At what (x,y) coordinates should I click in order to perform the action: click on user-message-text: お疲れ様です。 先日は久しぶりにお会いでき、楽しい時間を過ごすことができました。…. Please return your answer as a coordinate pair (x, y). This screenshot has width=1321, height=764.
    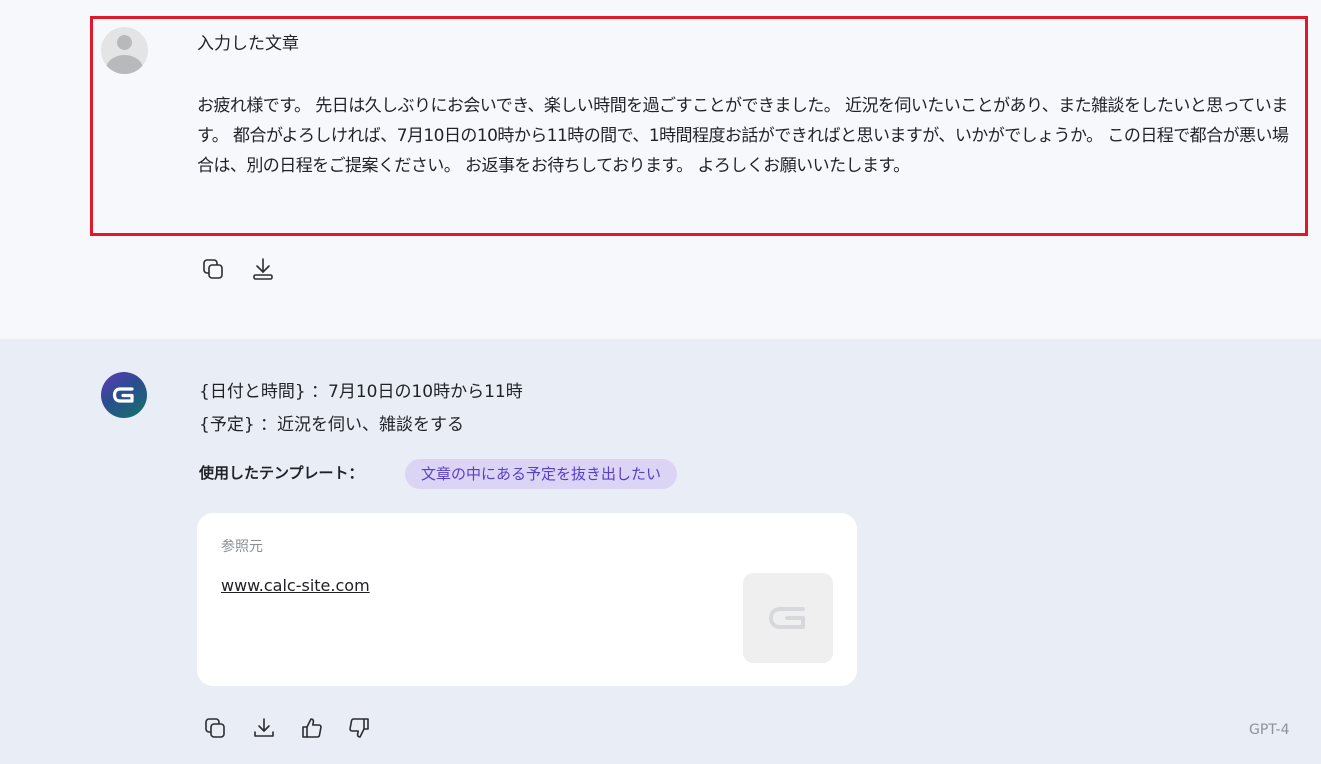
    Looking at the image, I should click on (743, 136).